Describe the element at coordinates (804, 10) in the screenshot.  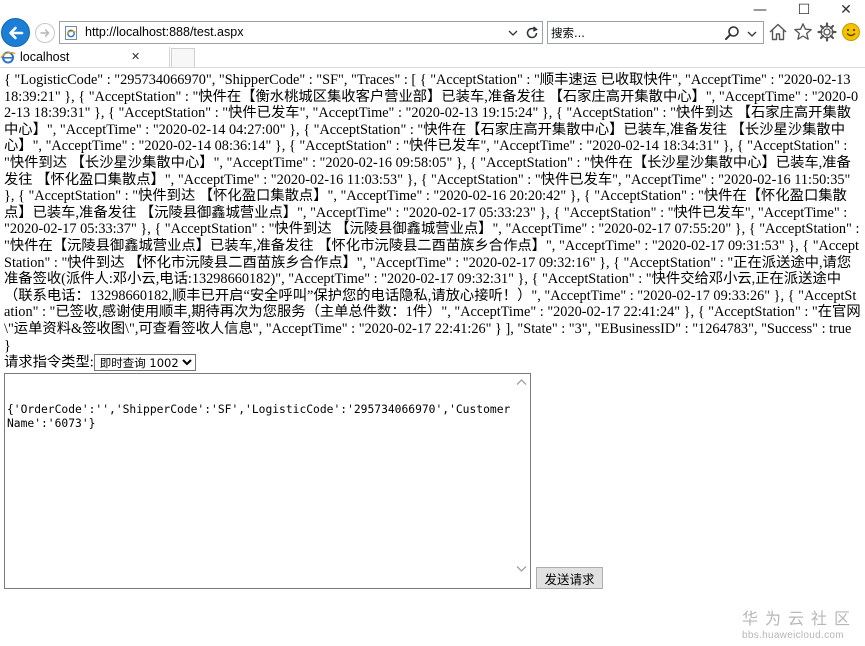
I see `maximize-button: ☐` at that location.